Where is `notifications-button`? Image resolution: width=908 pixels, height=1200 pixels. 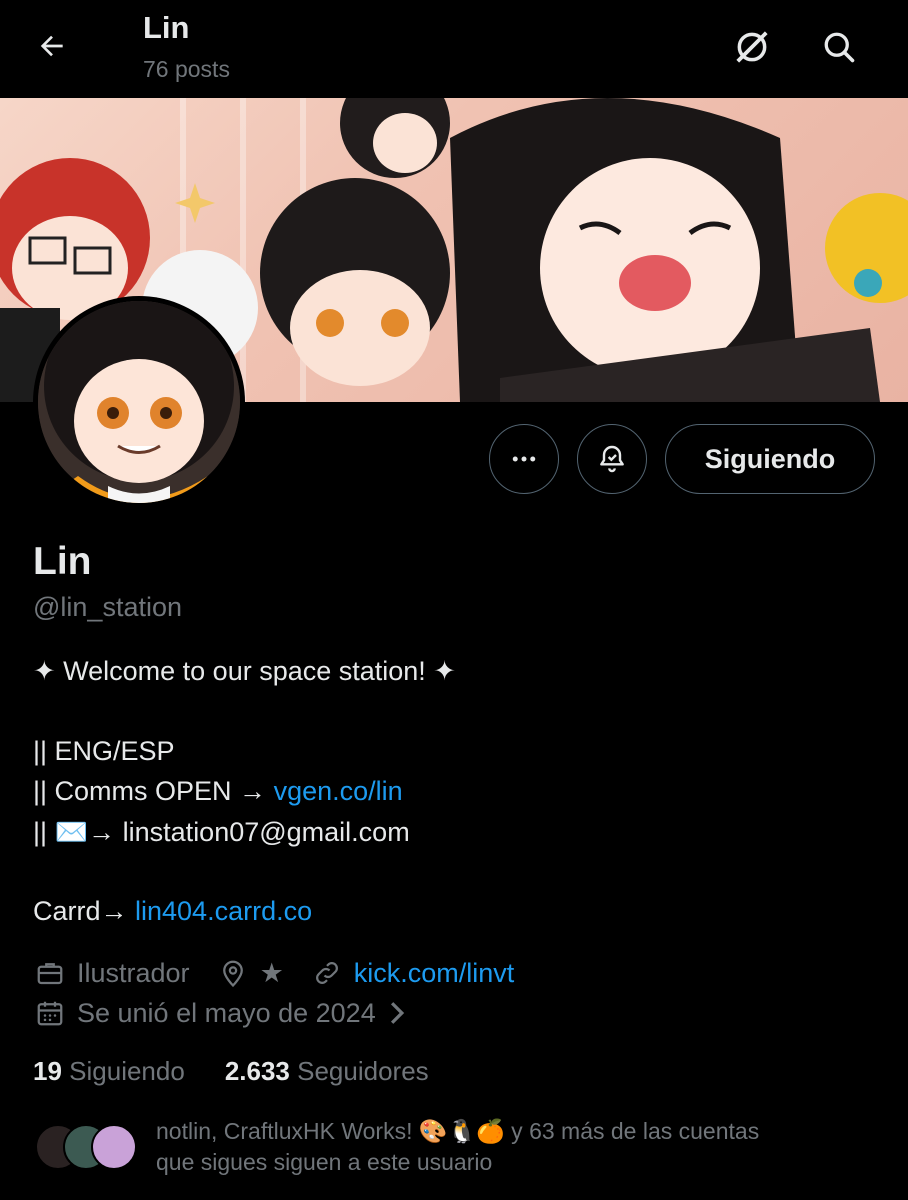 notifications-button is located at coordinates (612, 459).